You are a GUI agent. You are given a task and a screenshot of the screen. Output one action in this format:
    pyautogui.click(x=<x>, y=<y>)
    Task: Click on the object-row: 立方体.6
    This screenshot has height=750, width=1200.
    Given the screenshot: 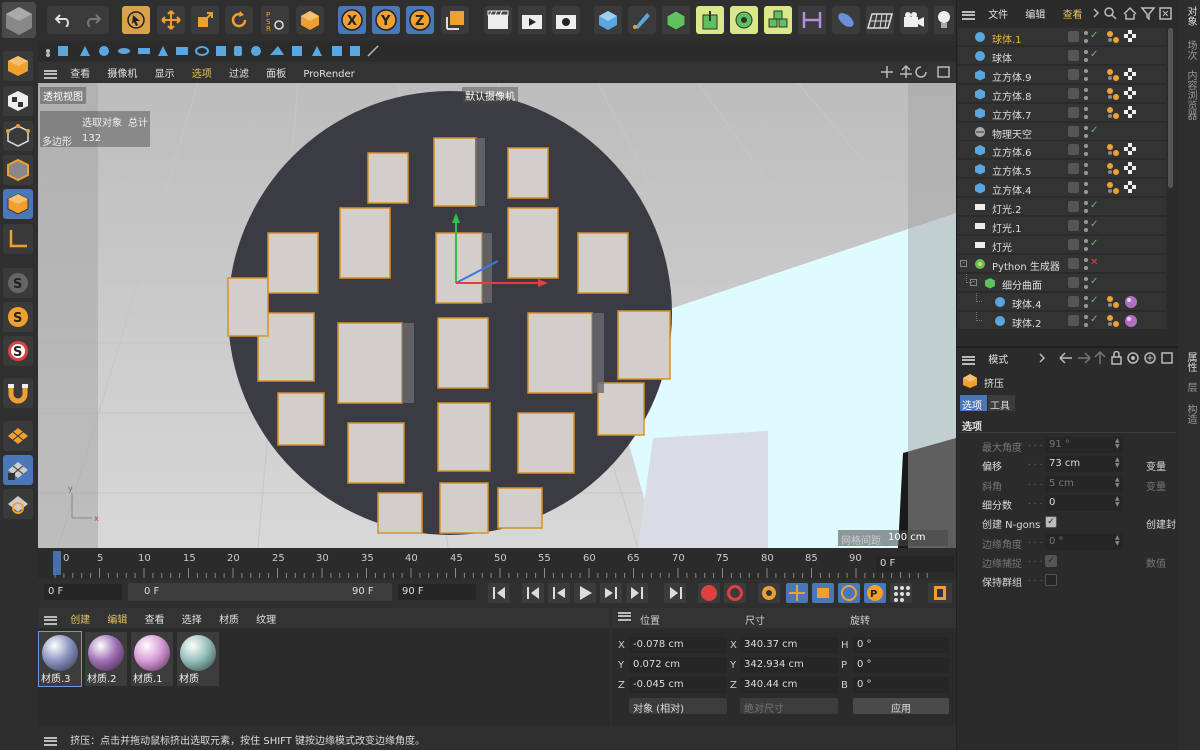 What is the action you would take?
    pyautogui.click(x=1062, y=150)
    